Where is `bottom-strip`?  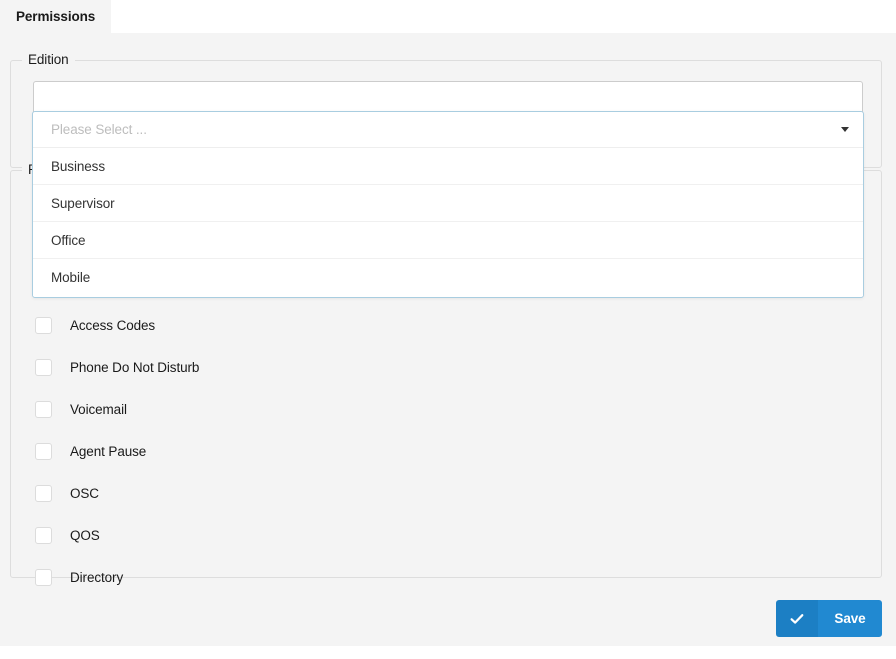
bottom-strip is located at coordinates (448, 652).